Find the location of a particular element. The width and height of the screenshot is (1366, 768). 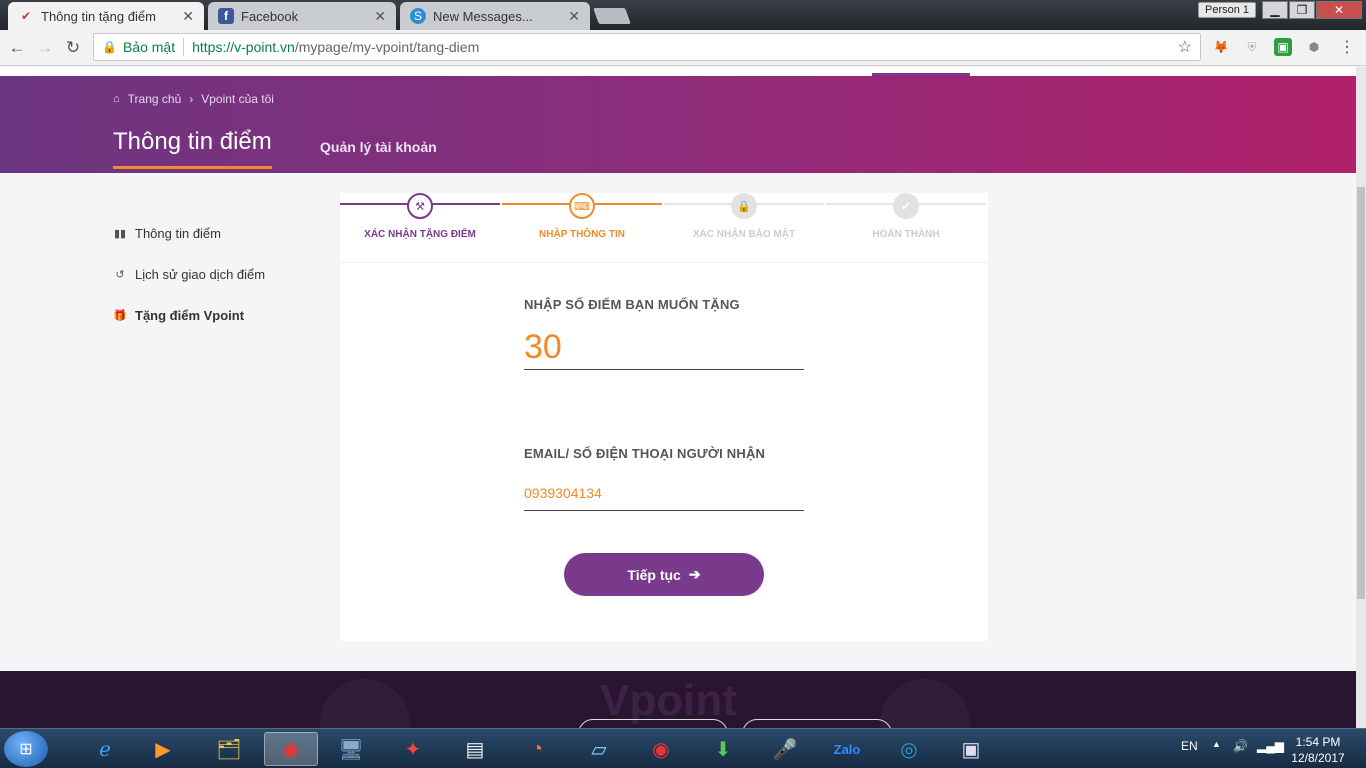

bookmark-star-icon: ☆ is located at coordinates (1185, 47).